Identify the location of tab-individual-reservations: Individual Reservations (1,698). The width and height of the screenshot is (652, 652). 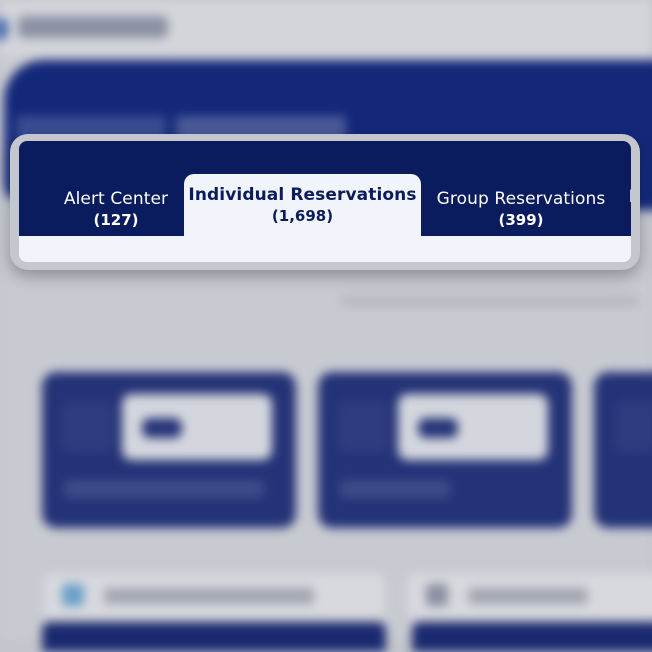
(302, 205).